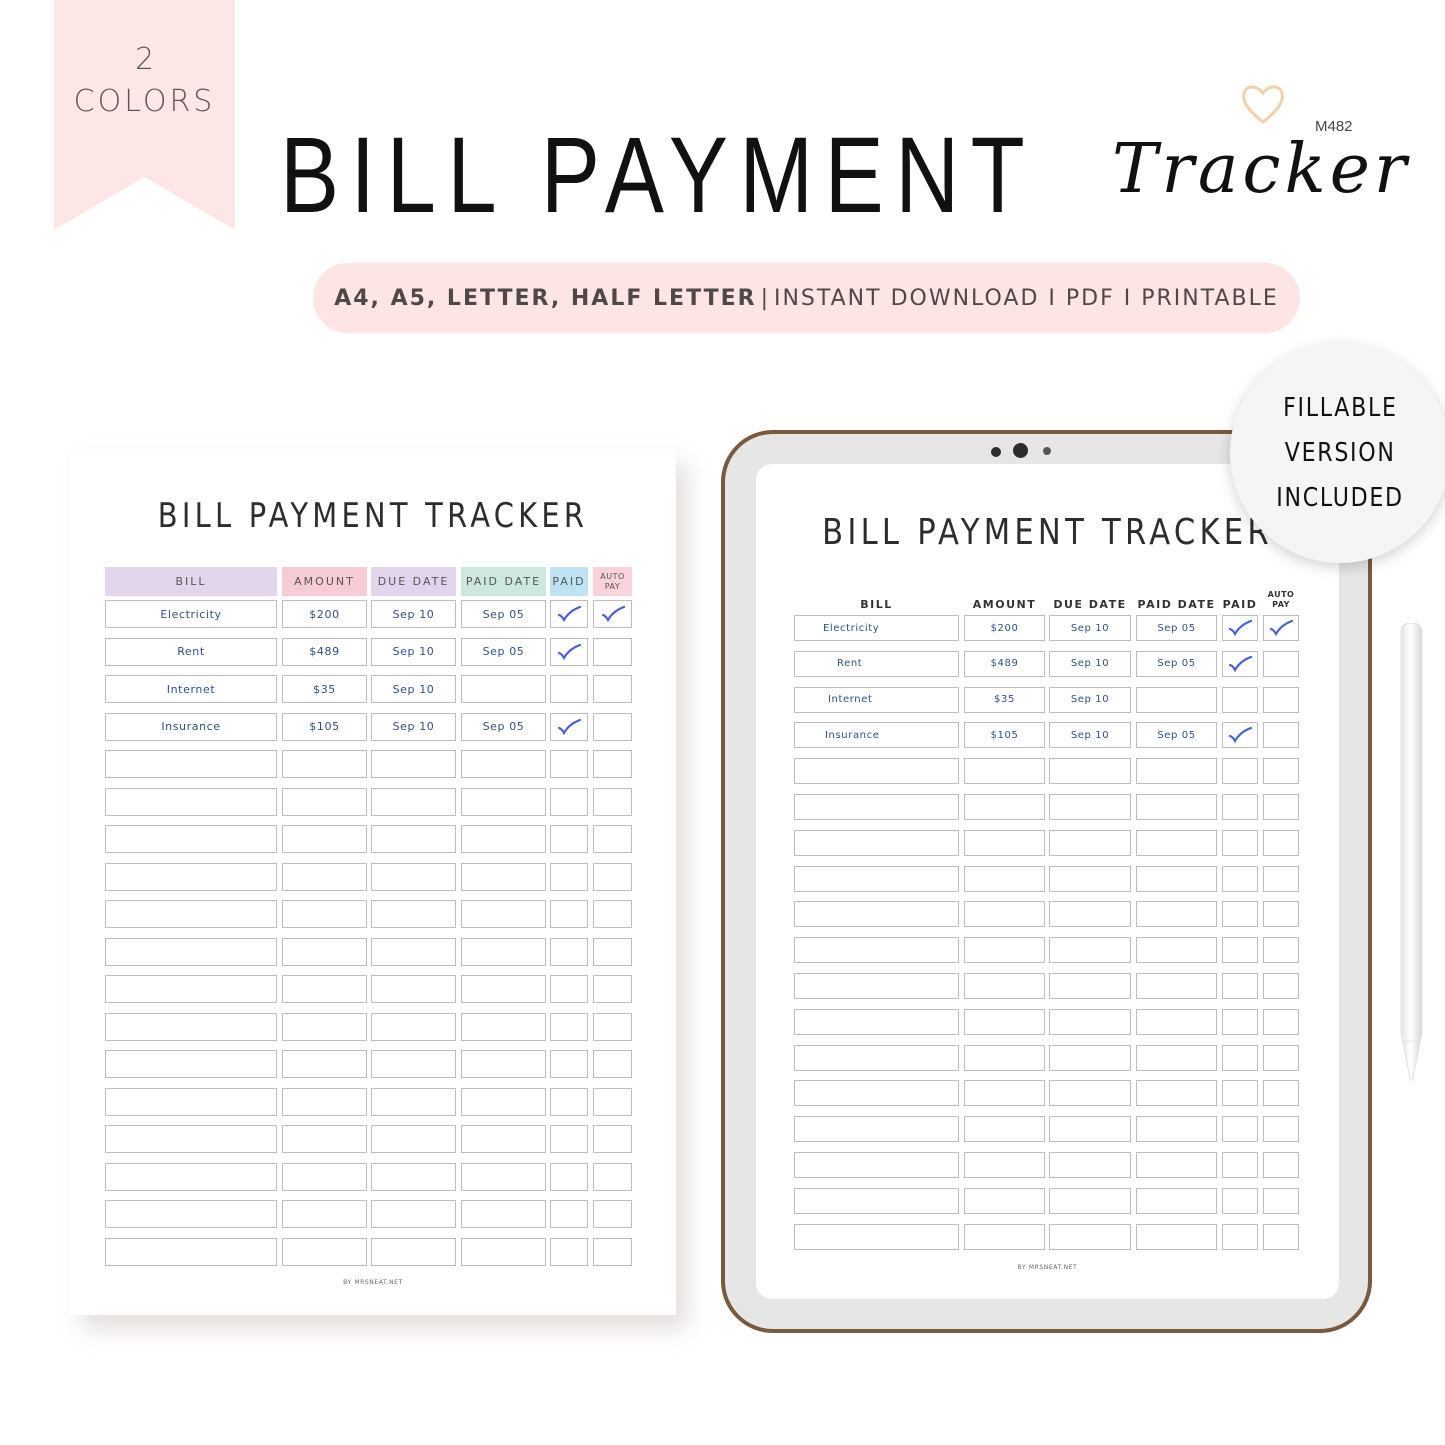  What do you see at coordinates (1004, 735) in the screenshot?
I see `tablet-cell-amount: $105` at bounding box center [1004, 735].